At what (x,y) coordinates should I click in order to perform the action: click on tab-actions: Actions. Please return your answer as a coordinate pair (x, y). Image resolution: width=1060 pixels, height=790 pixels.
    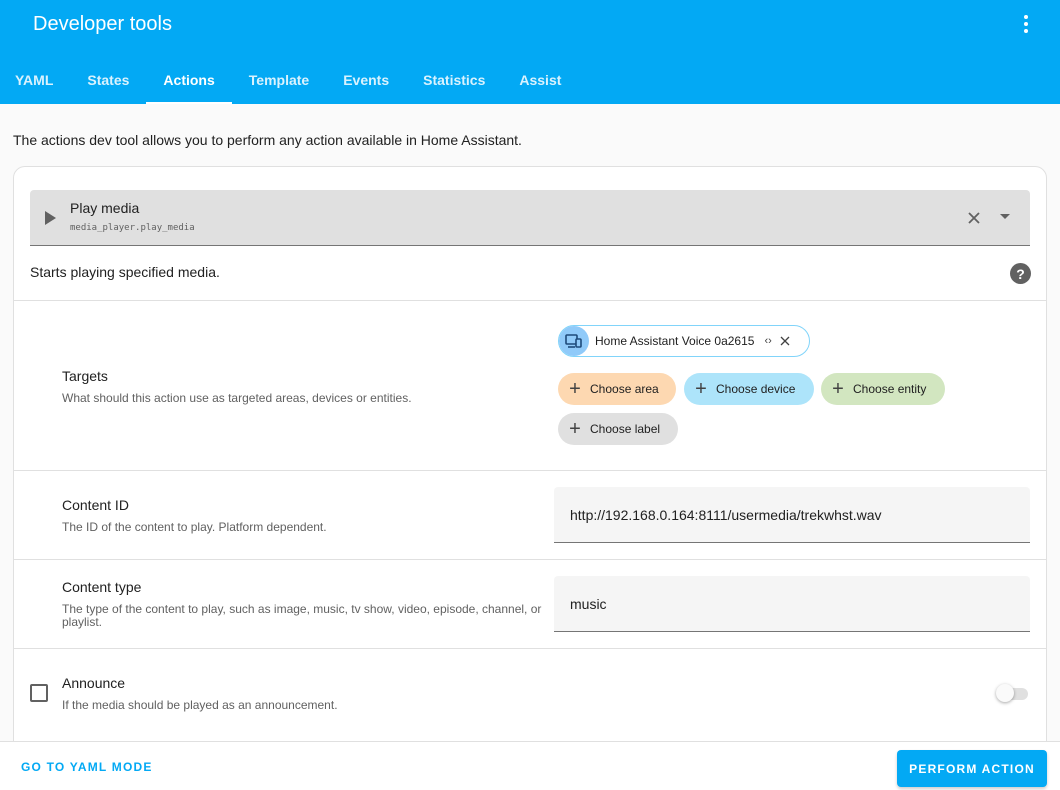
    Looking at the image, I should click on (189, 80).